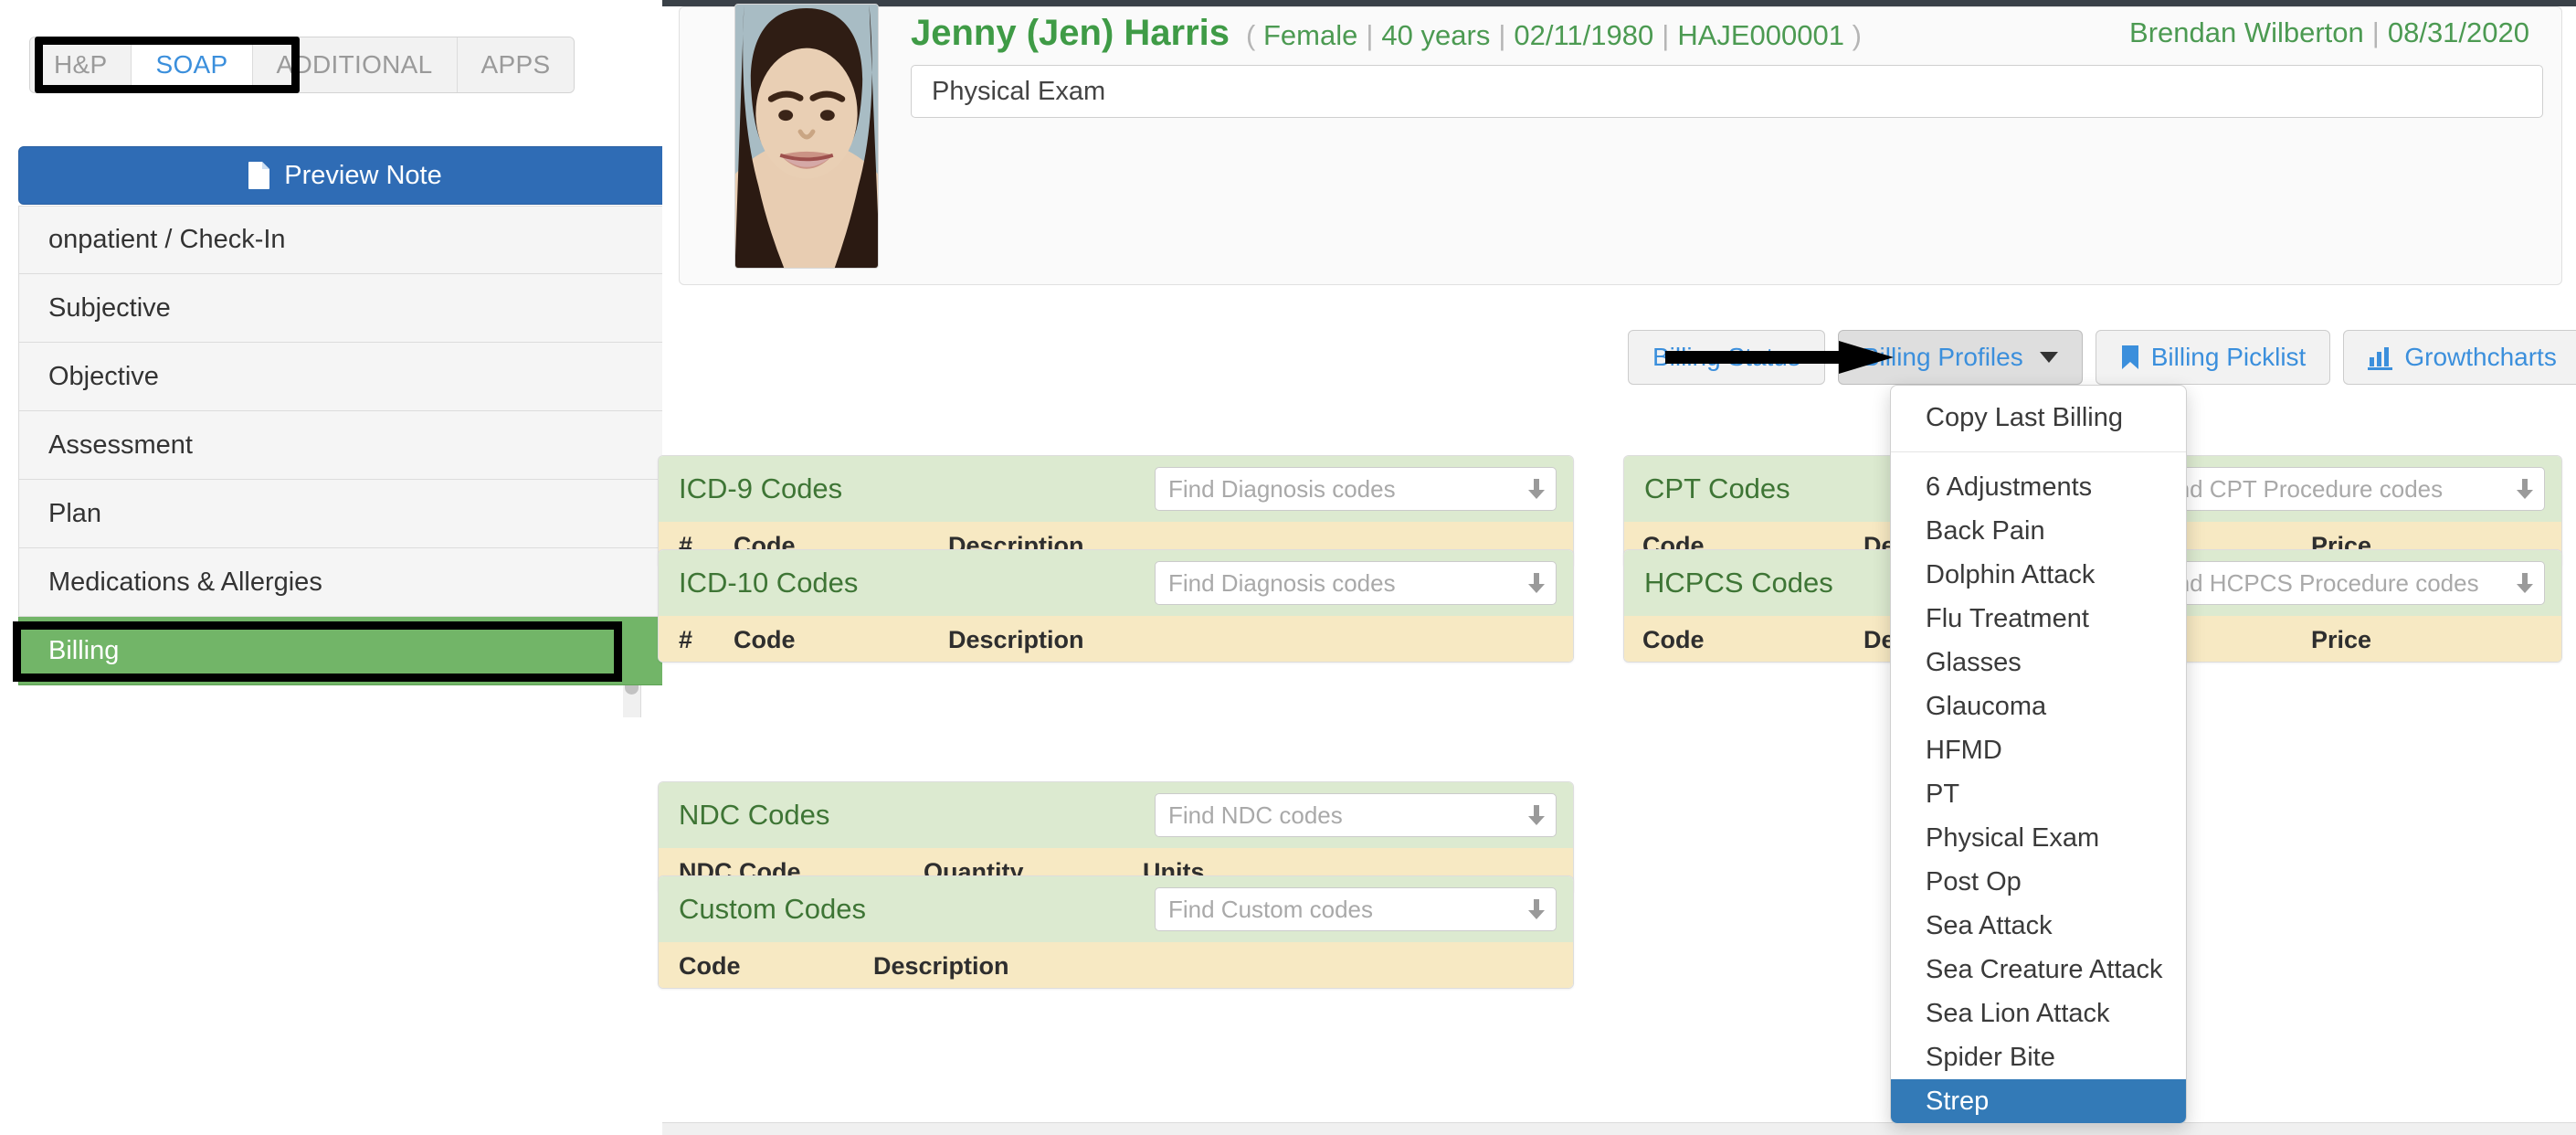  What do you see at coordinates (761, 488) in the screenshot?
I see `icd9-title: ICD-9 Codes` at bounding box center [761, 488].